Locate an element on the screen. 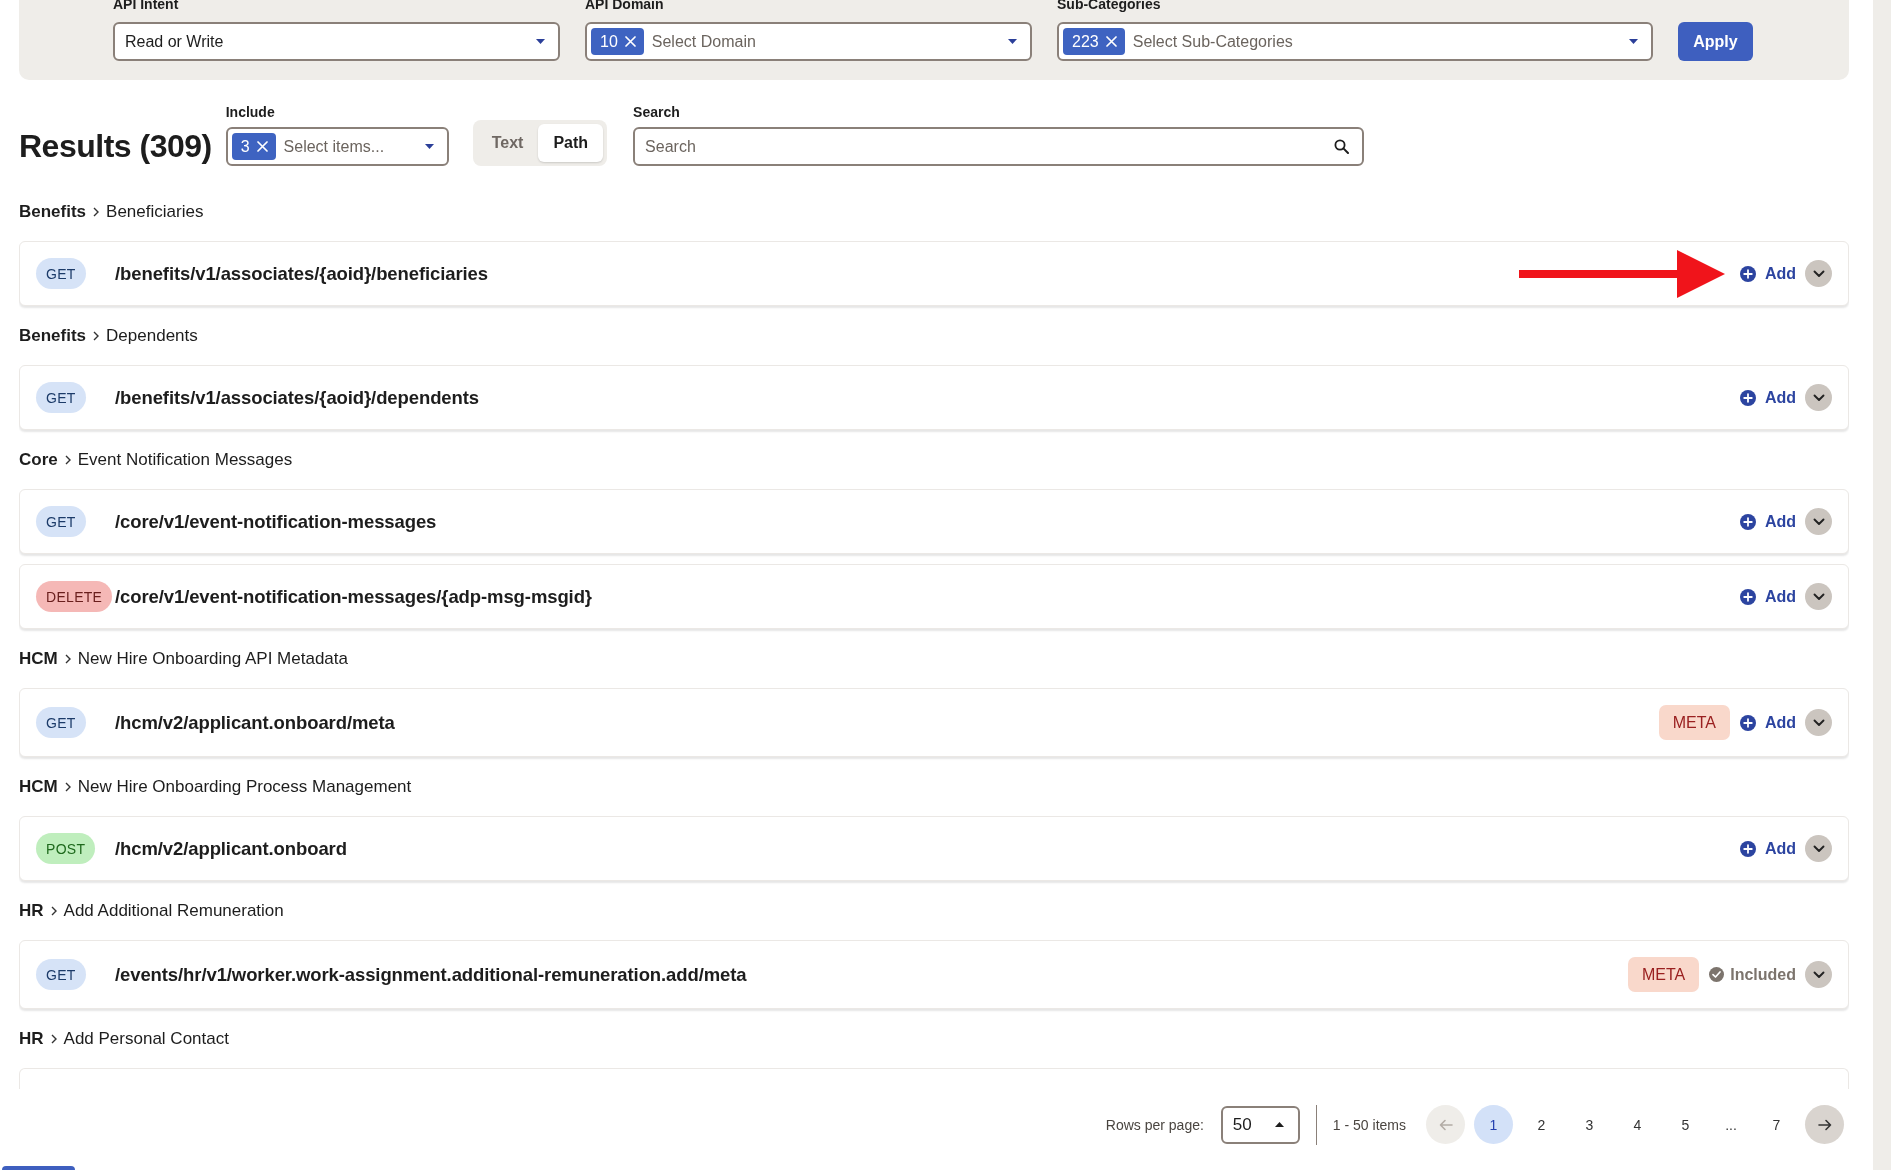 This screenshot has width=1891, height=1170. rows-per-page-select: 50 is located at coordinates (1260, 1124).